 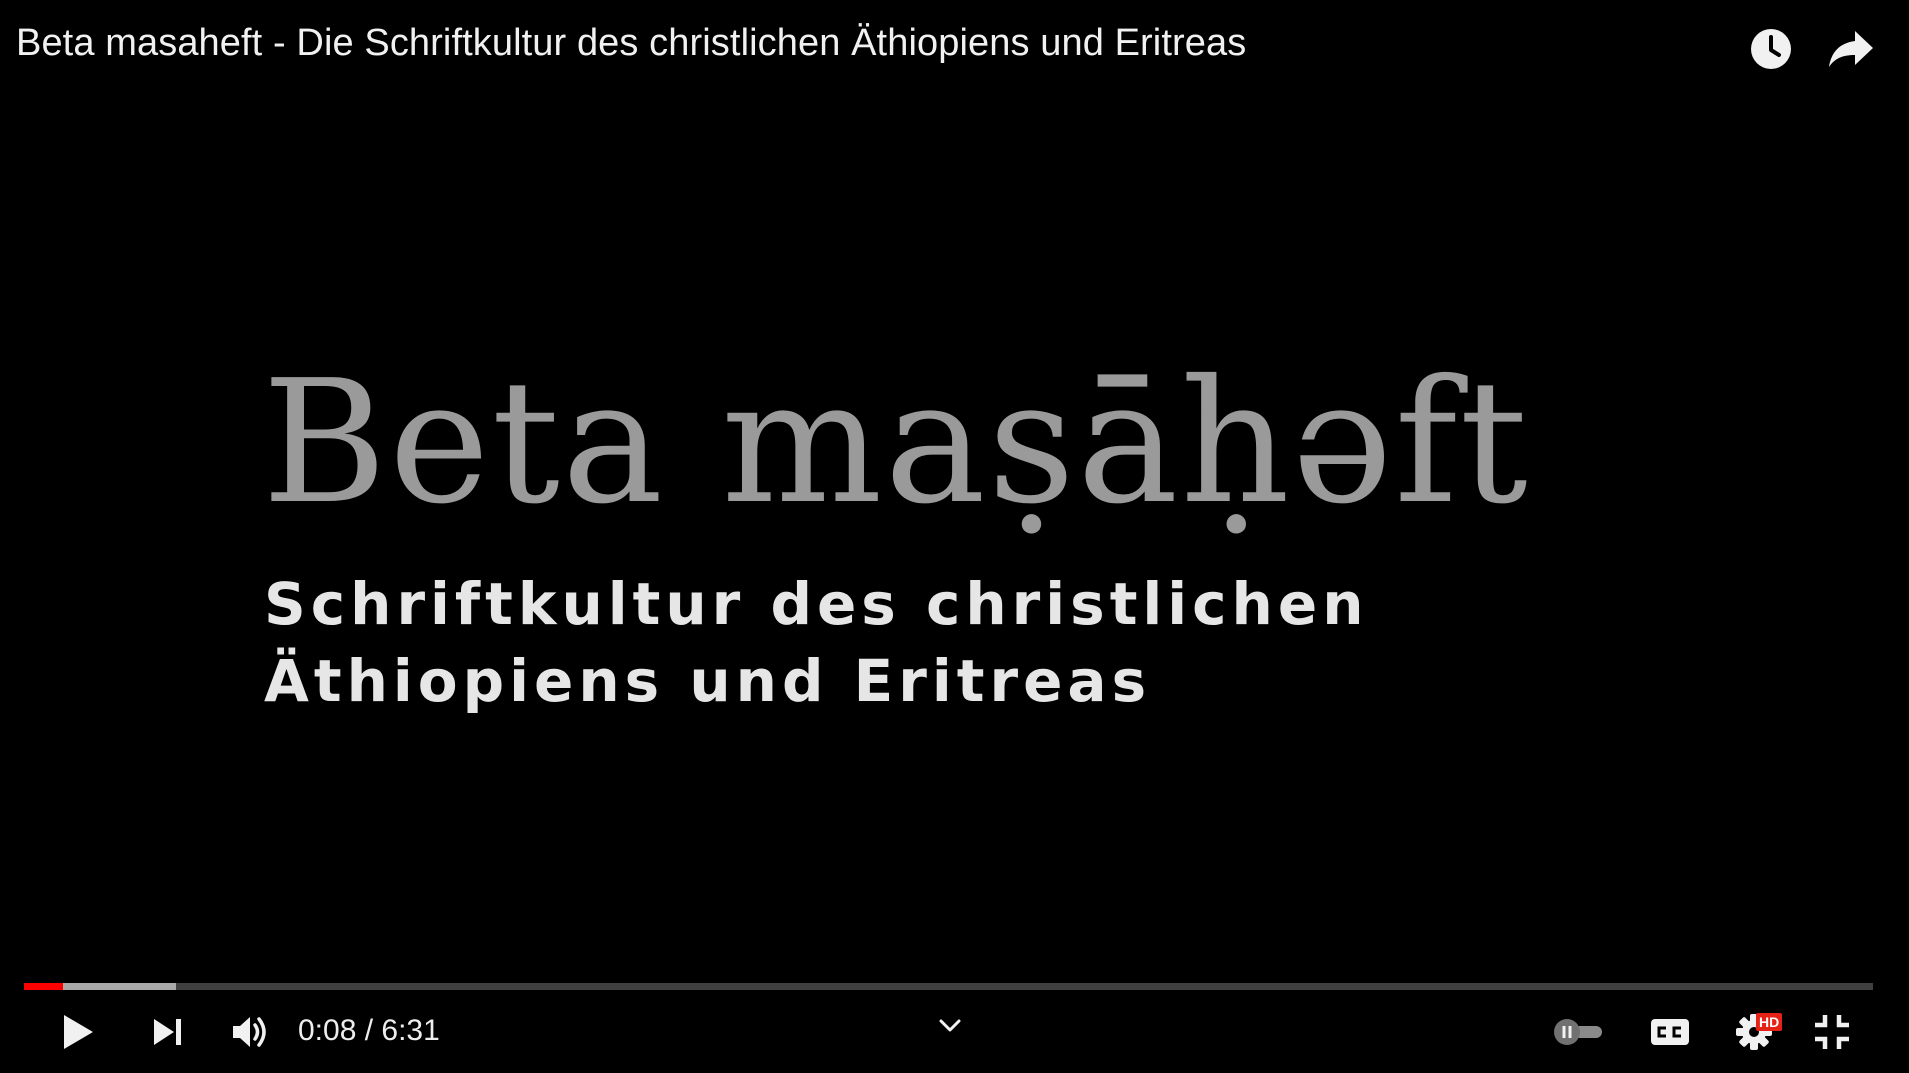 I want to click on chevron-down-icon, so click(x=950, y=1025).